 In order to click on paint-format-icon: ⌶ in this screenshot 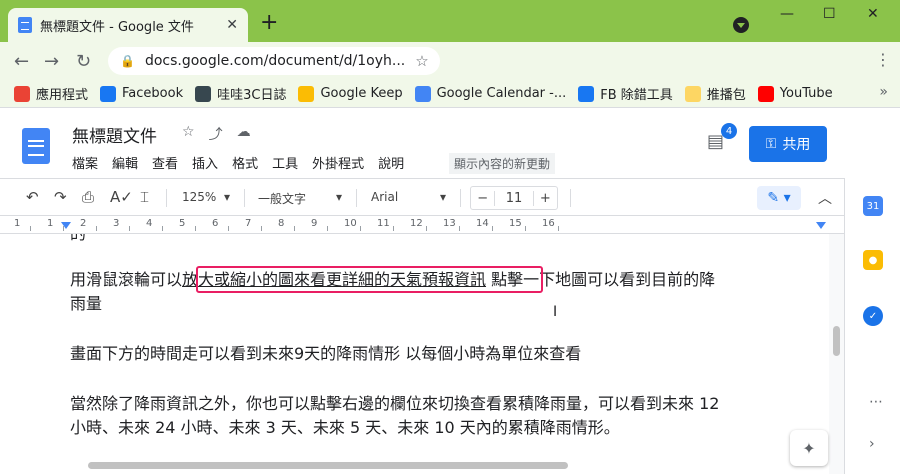, I will do `click(144, 197)`.